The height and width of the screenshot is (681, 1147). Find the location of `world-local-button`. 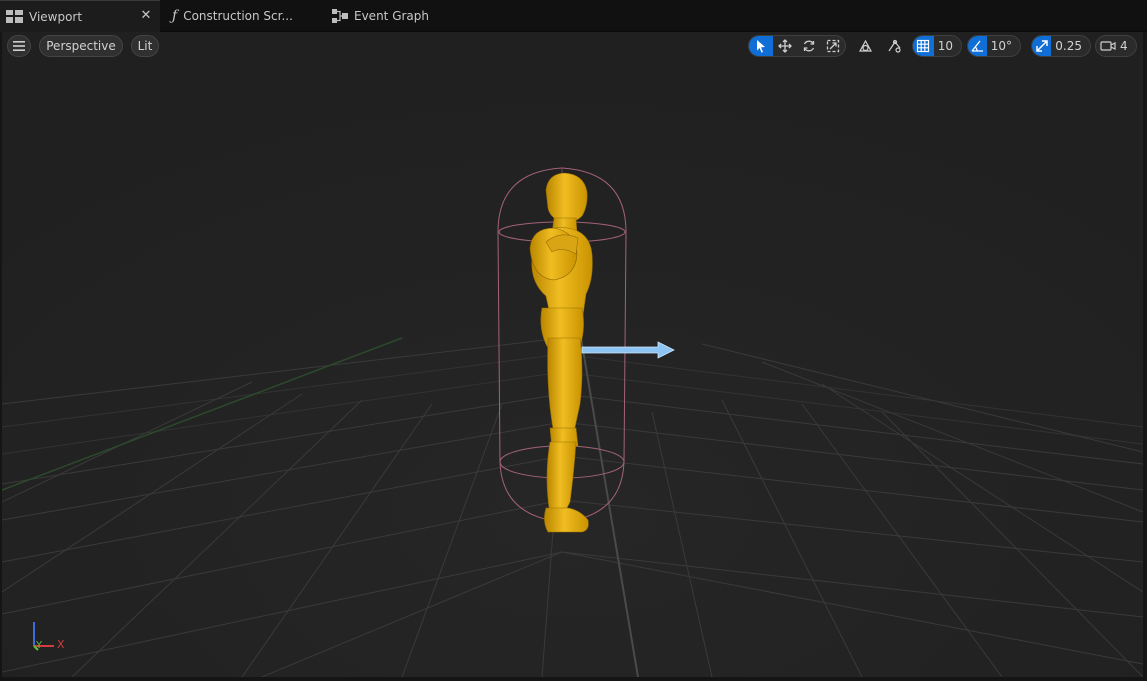

world-local-button is located at coordinates (865, 46).